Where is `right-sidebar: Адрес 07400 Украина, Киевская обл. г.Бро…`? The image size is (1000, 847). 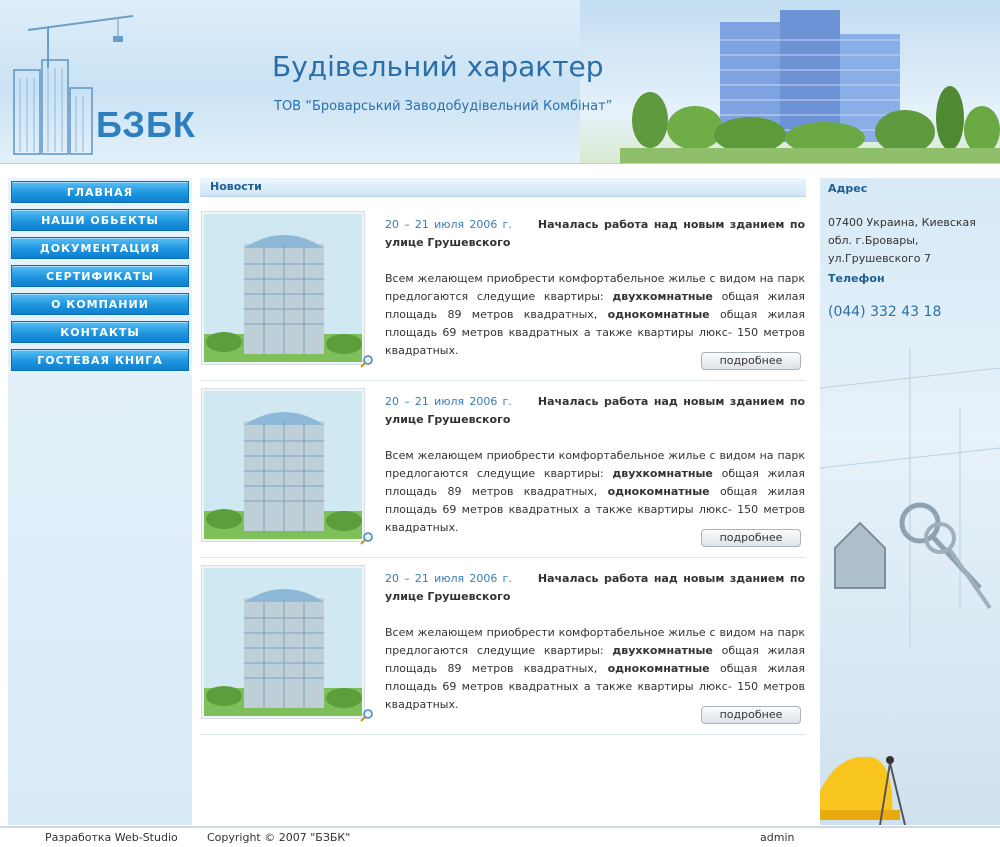
right-sidebar: Адрес 07400 Украина, Киевская обл. г.Бро… is located at coordinates (910, 501).